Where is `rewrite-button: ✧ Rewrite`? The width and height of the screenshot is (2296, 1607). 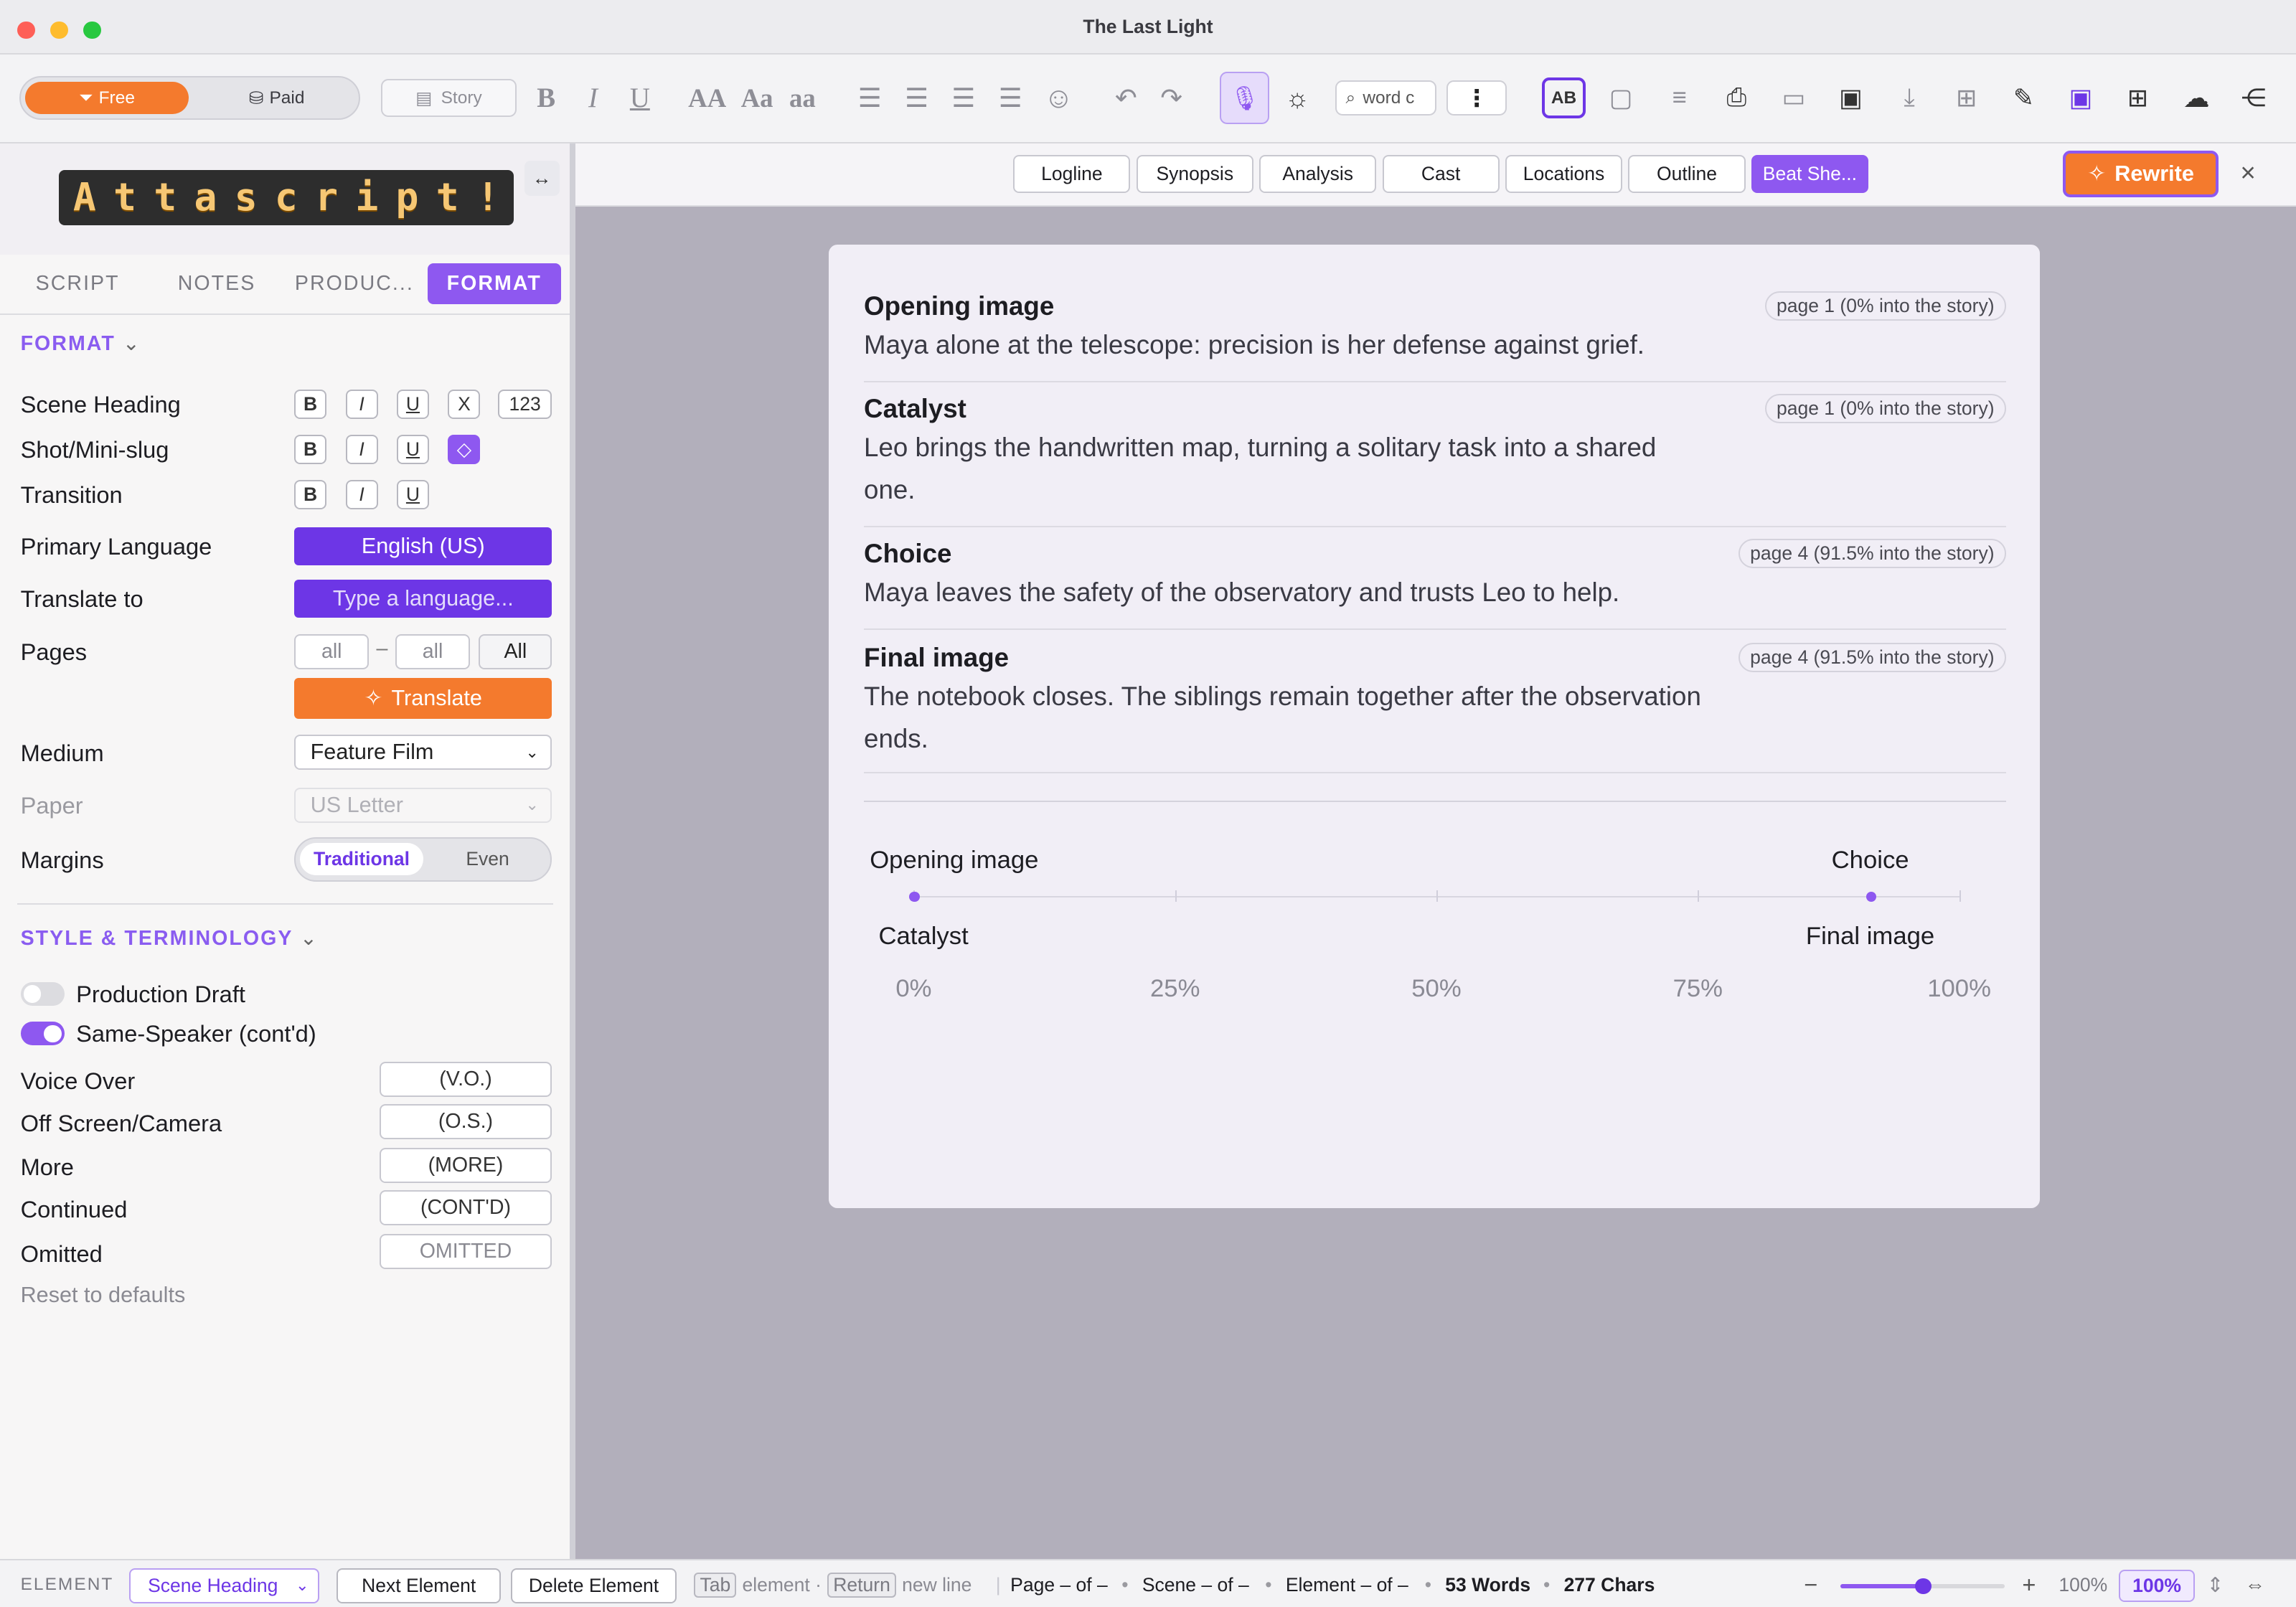
rewrite-button: ✧ Rewrite is located at coordinates (2141, 174).